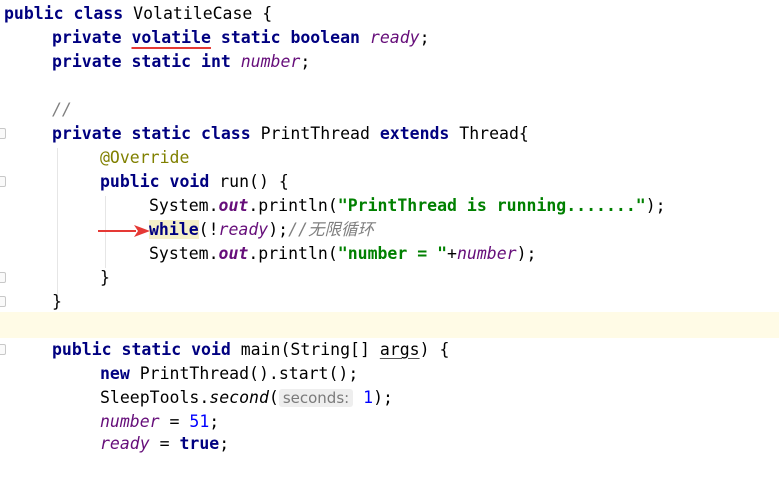 The image size is (779, 504). Describe the element at coordinates (87, 37) in the screenshot. I see `keyword: private` at that location.